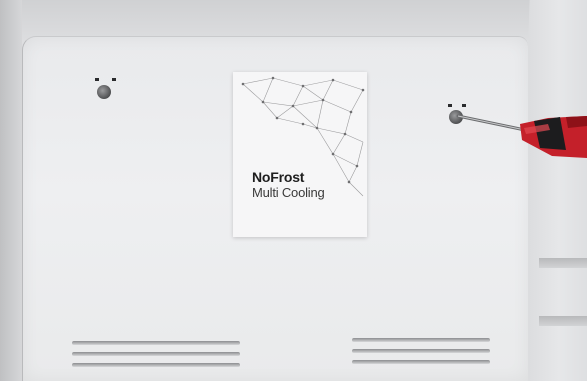 This screenshot has height=381, width=587. What do you see at coordinates (491, 123) in the screenshot?
I see `screwdriver-shaft-highlight` at bounding box center [491, 123].